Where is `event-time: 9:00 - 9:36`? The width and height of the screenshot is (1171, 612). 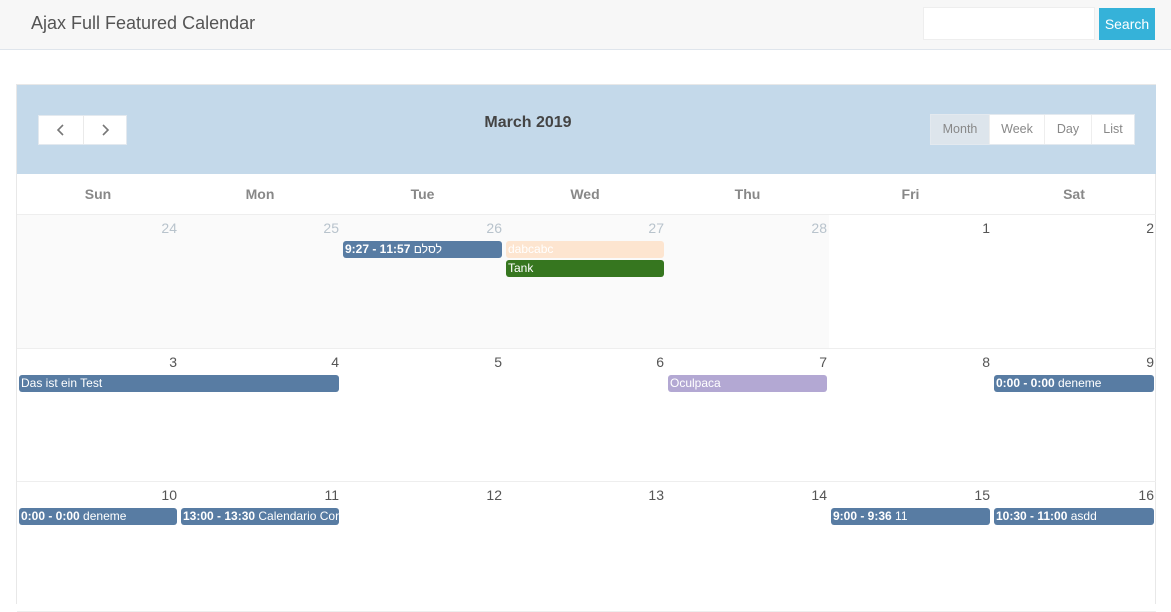
event-time: 9:00 - 9:36 is located at coordinates (862, 516).